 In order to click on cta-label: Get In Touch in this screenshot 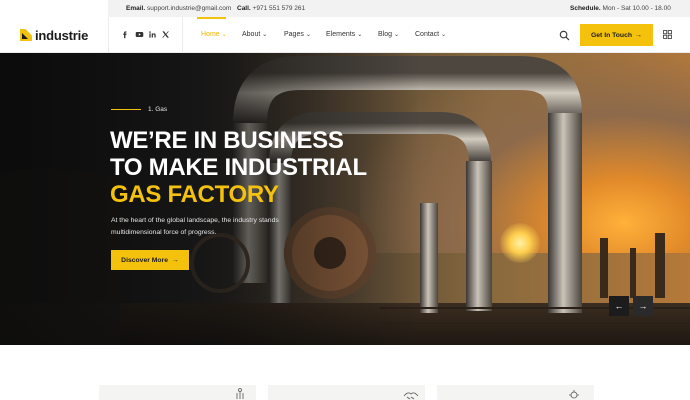, I will do `click(611, 35)`.